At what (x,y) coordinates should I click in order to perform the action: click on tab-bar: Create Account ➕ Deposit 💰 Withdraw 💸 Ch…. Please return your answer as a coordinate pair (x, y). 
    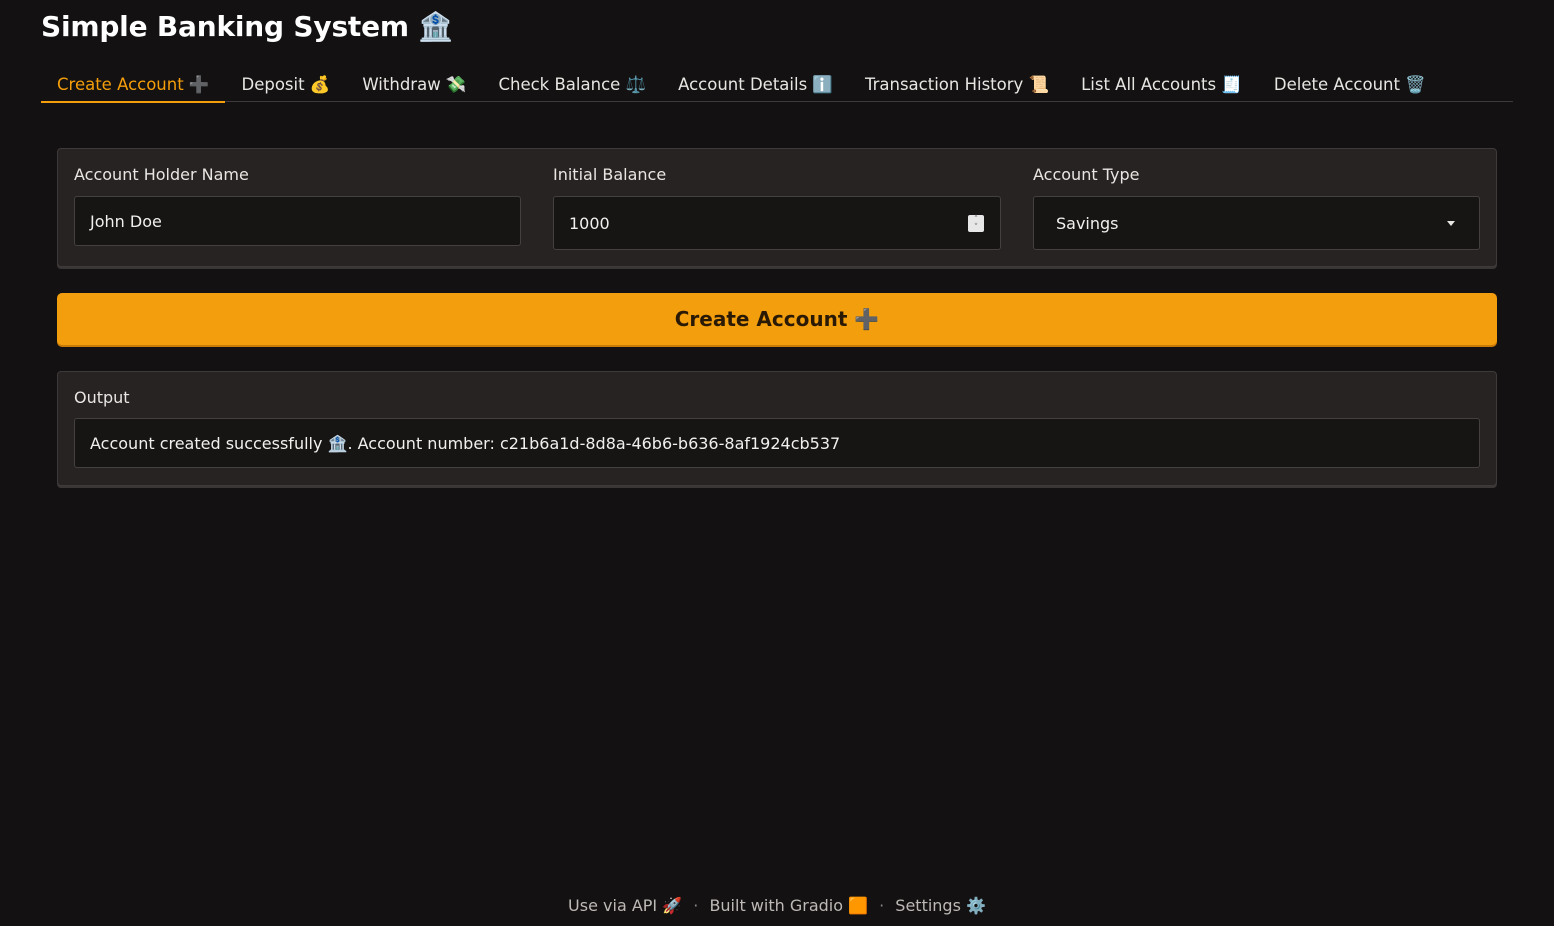
    Looking at the image, I should click on (777, 86).